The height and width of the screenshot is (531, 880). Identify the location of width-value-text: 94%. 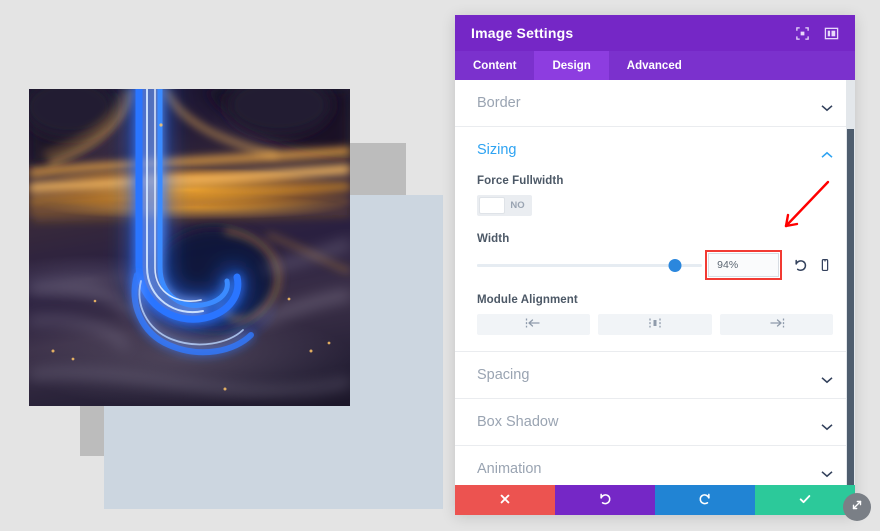
(728, 265).